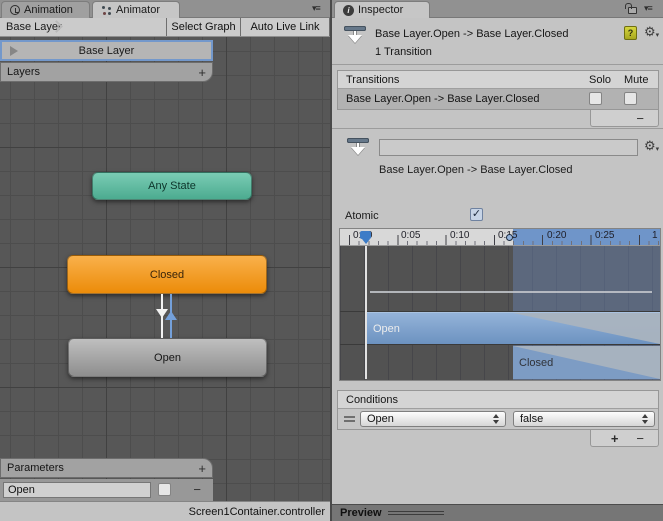  I want to click on playhead-line, so click(366, 312).